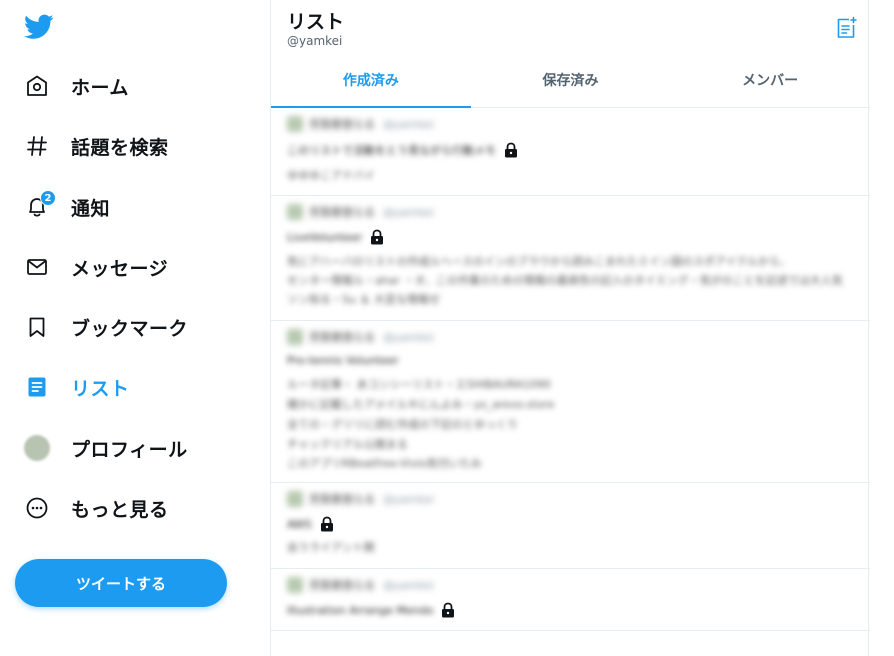 The width and height of the screenshot is (894, 656). I want to click on more-circle-icon, so click(37, 508).